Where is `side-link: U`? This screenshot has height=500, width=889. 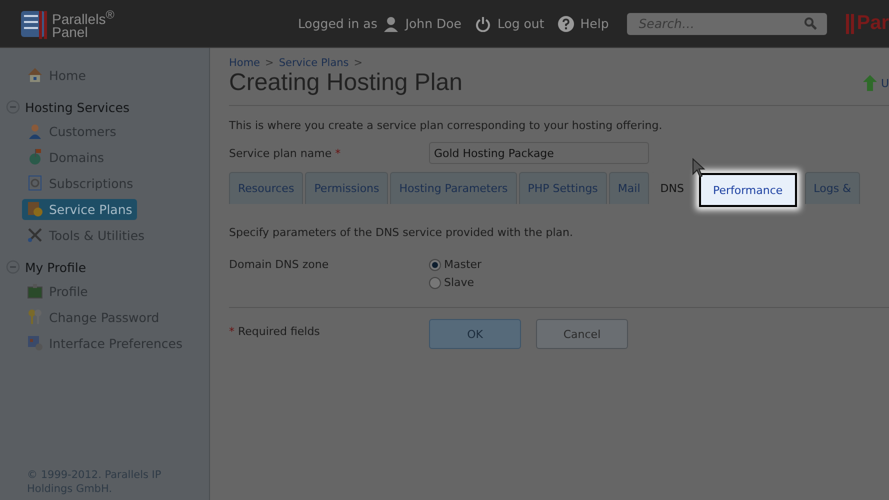
side-link: U is located at coordinates (884, 83).